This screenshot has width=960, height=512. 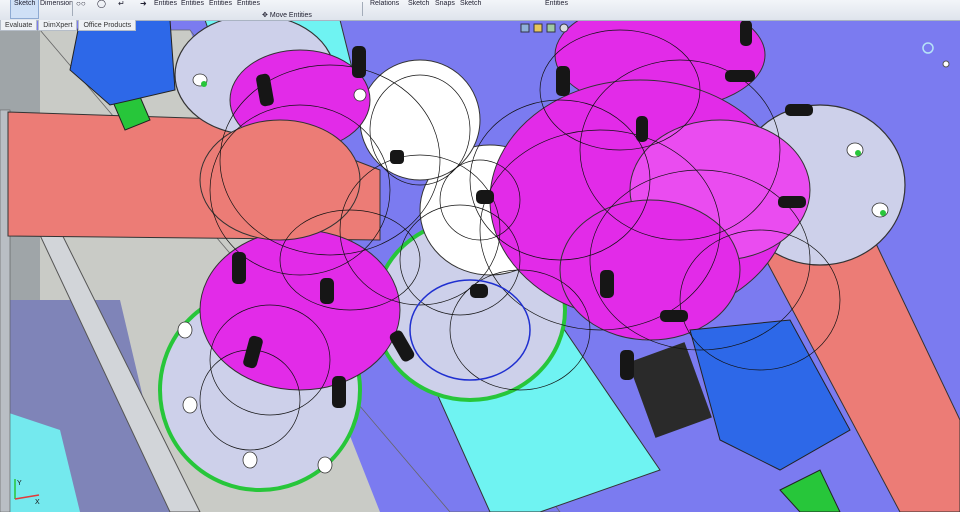 I want to click on quick-snaps-button: Snaps, so click(x=445, y=9).